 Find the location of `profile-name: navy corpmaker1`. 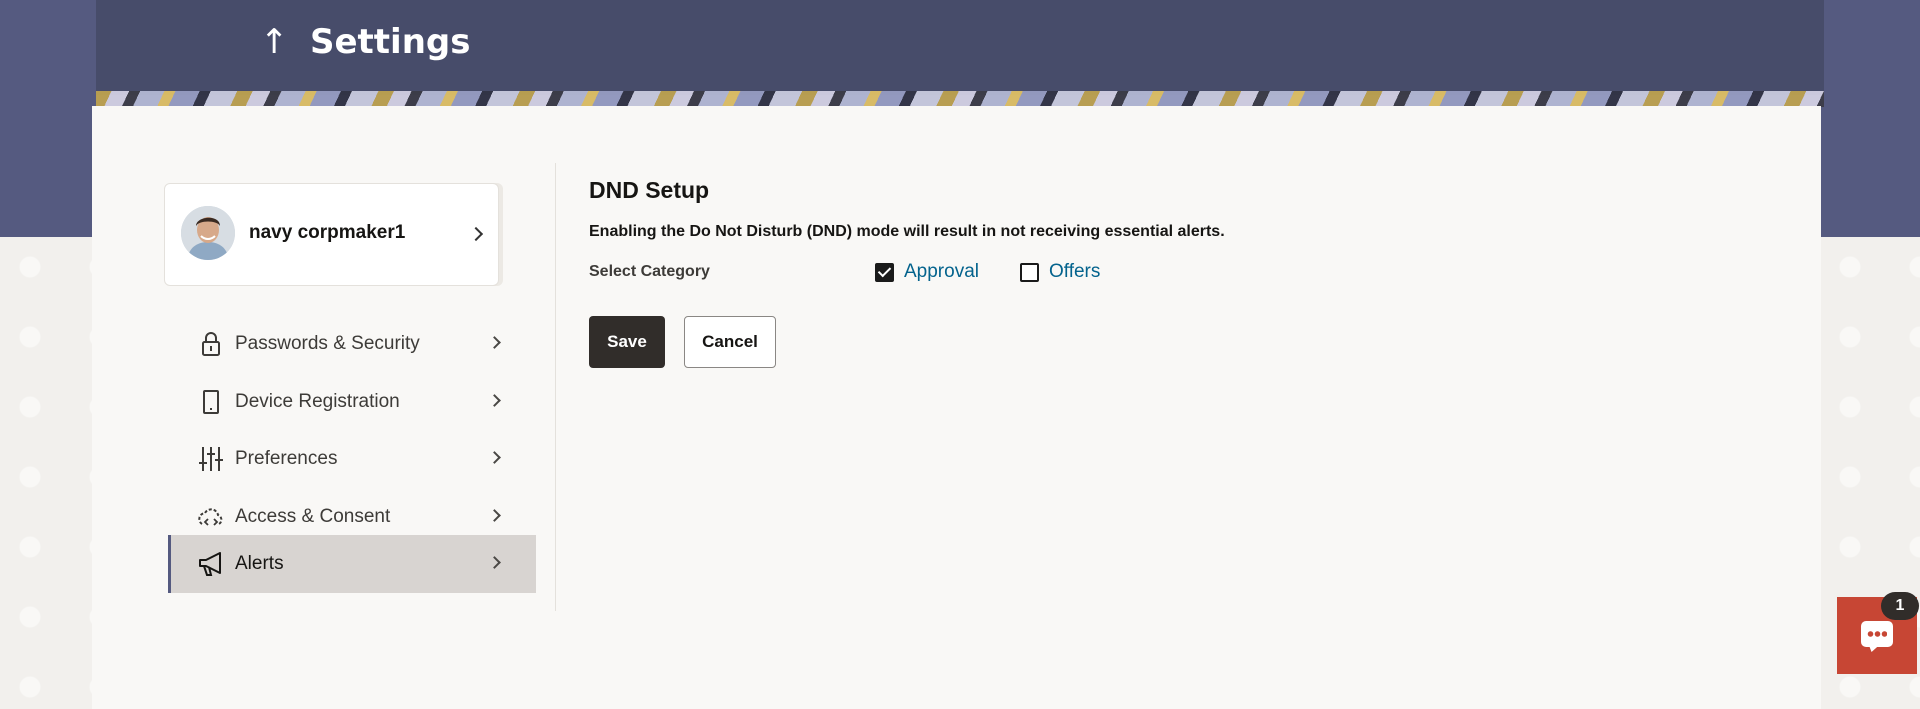

profile-name: navy corpmaker1 is located at coordinates (327, 232).